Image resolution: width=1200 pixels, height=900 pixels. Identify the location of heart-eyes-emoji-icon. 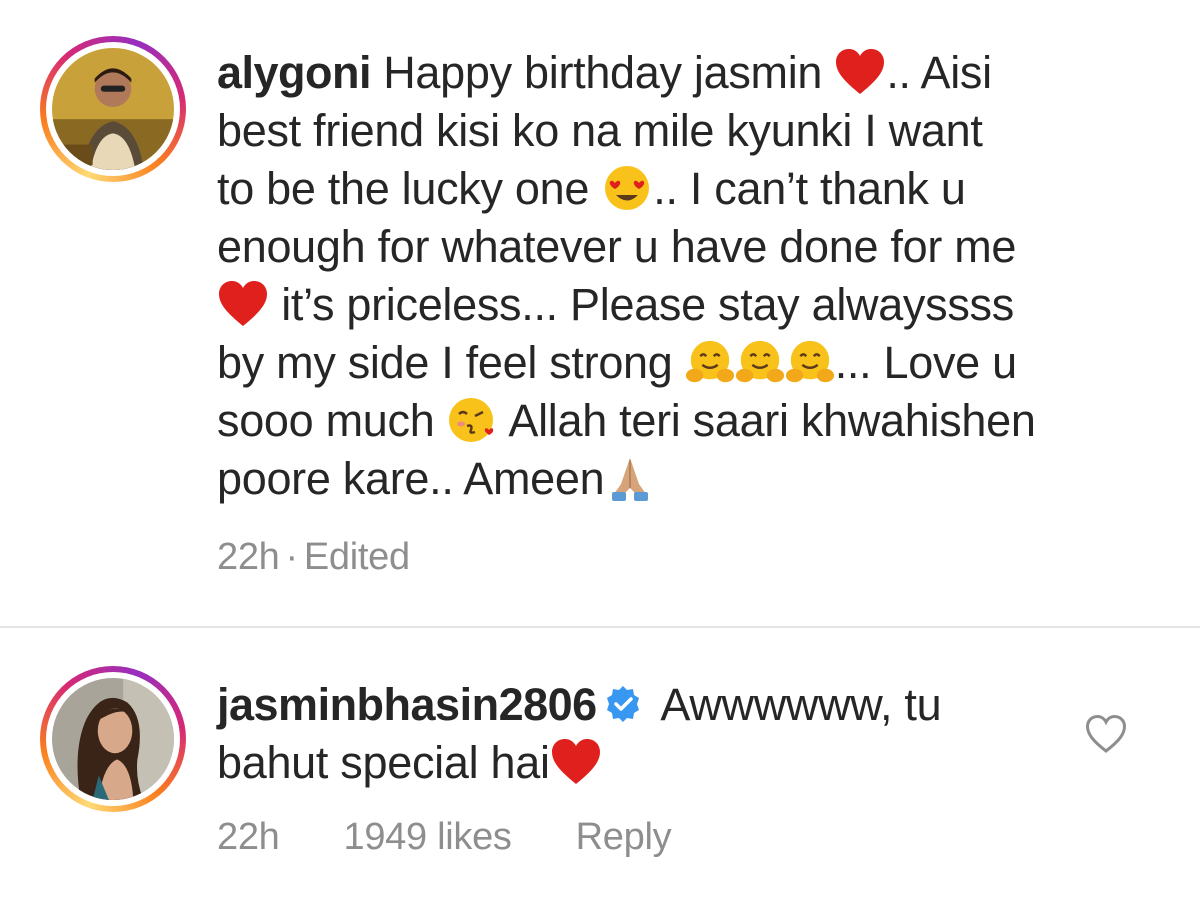
(627, 188).